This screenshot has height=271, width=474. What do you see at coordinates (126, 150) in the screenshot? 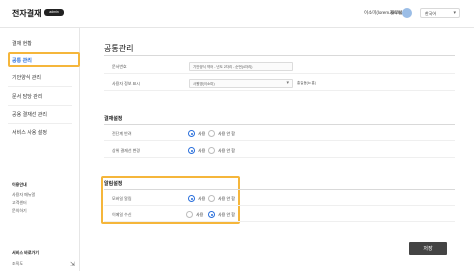
I see `change-approval-line-label: 상위 결재선 변경` at bounding box center [126, 150].